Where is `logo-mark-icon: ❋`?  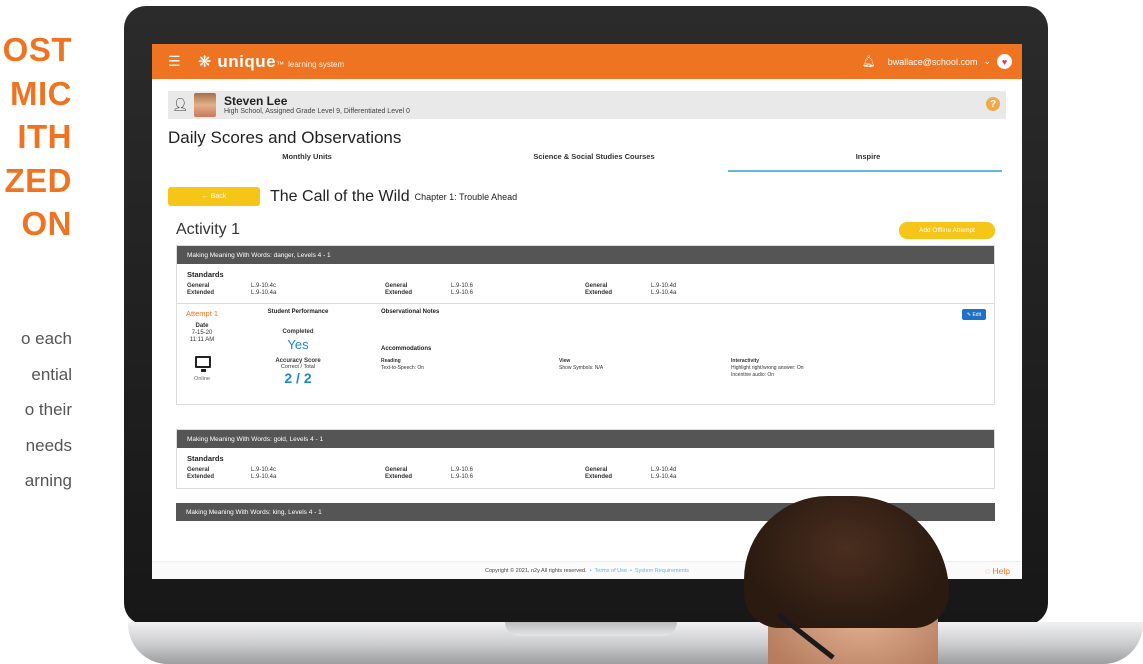
logo-mark-icon: ❋ is located at coordinates (205, 62).